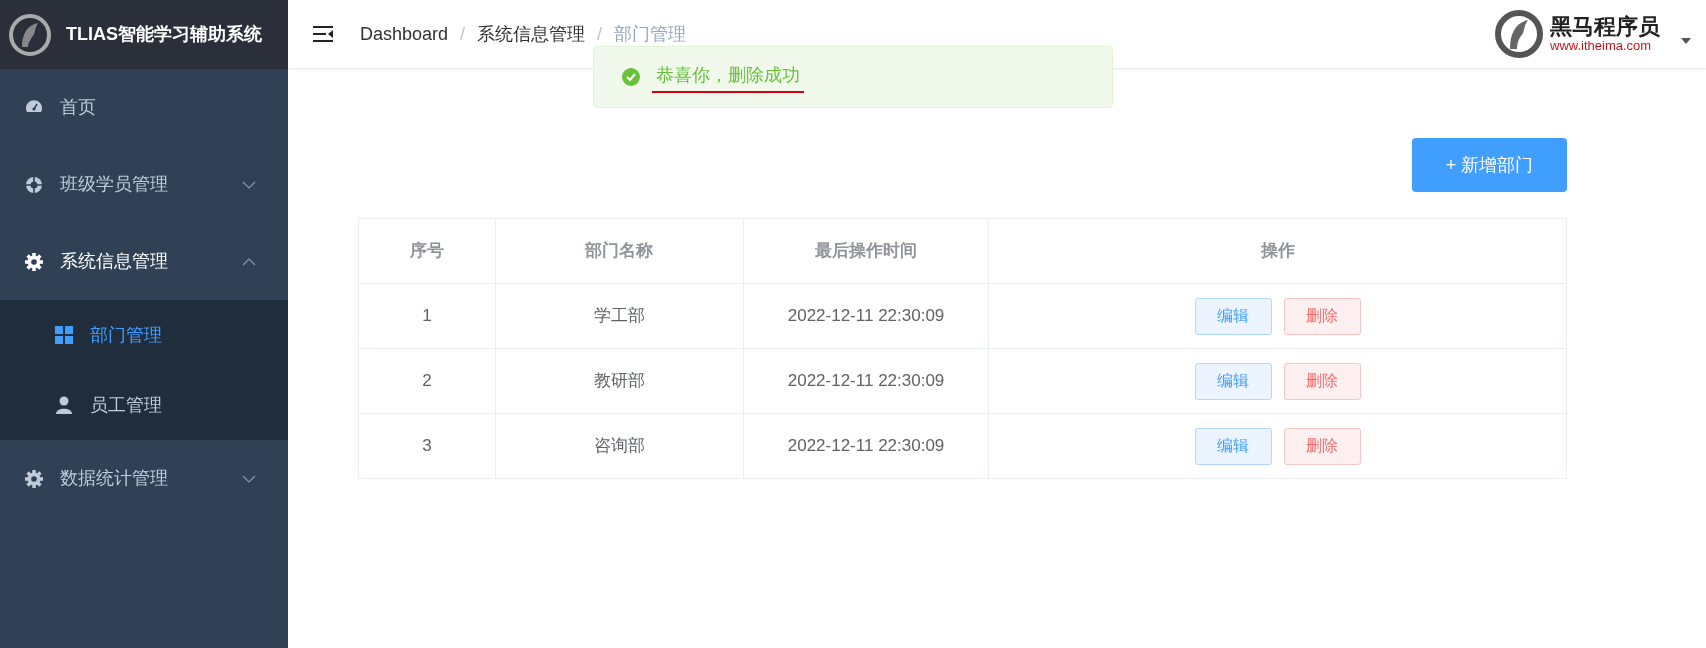 This screenshot has width=1706, height=648. I want to click on table-cell: 3, so click(427, 446).